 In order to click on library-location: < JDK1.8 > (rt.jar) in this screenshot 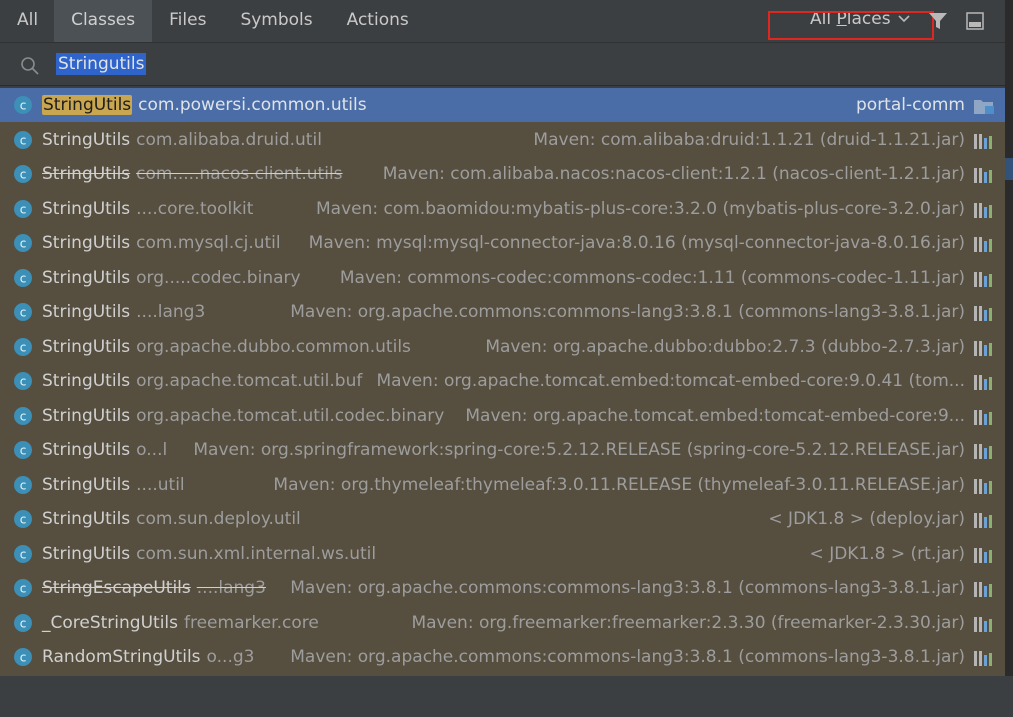, I will do `click(887, 553)`.